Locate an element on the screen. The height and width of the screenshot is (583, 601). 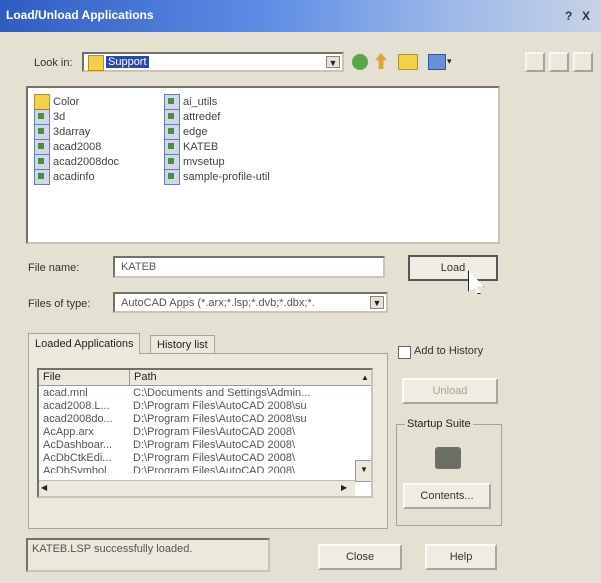
help-button: Help is located at coordinates (461, 557).